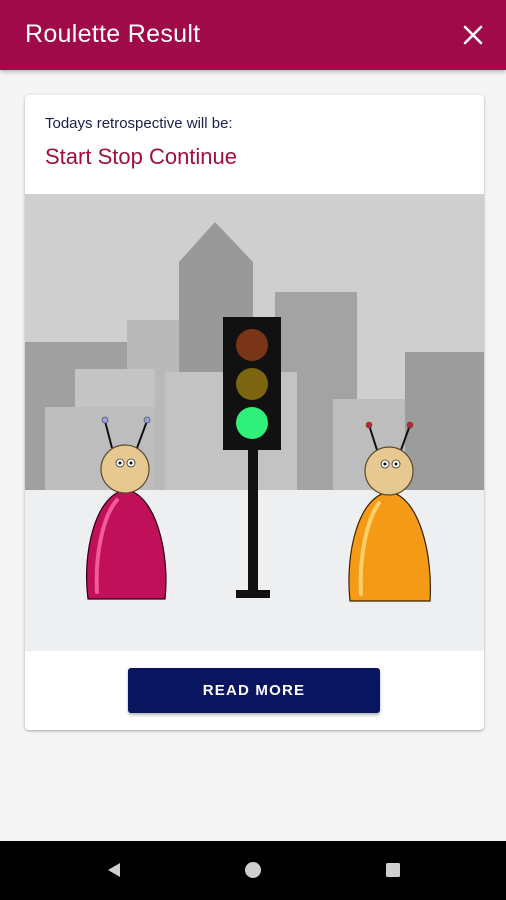  Describe the element at coordinates (113, 34) in the screenshot. I see `app-bar-title: Roulette Result` at that location.